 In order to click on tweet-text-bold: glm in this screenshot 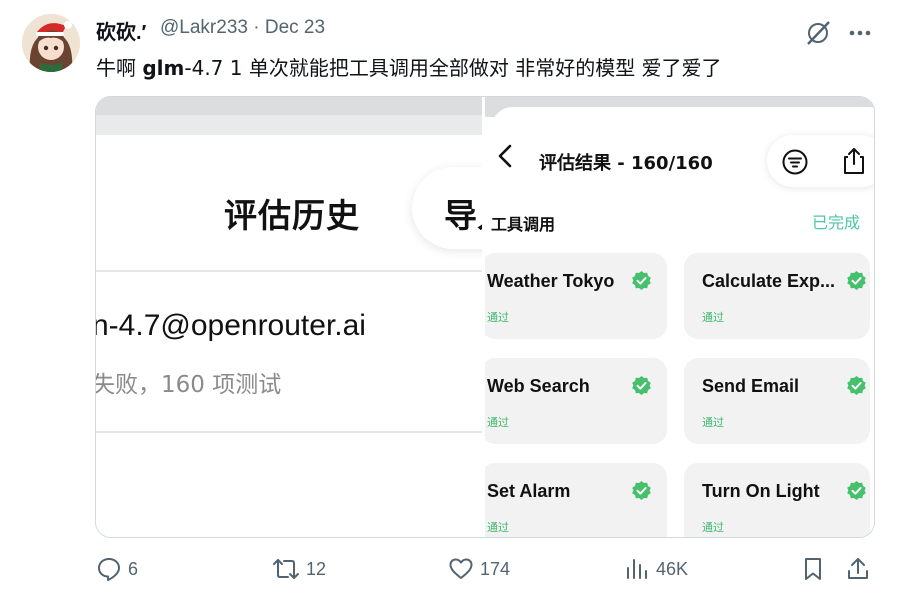, I will do `click(163, 68)`.